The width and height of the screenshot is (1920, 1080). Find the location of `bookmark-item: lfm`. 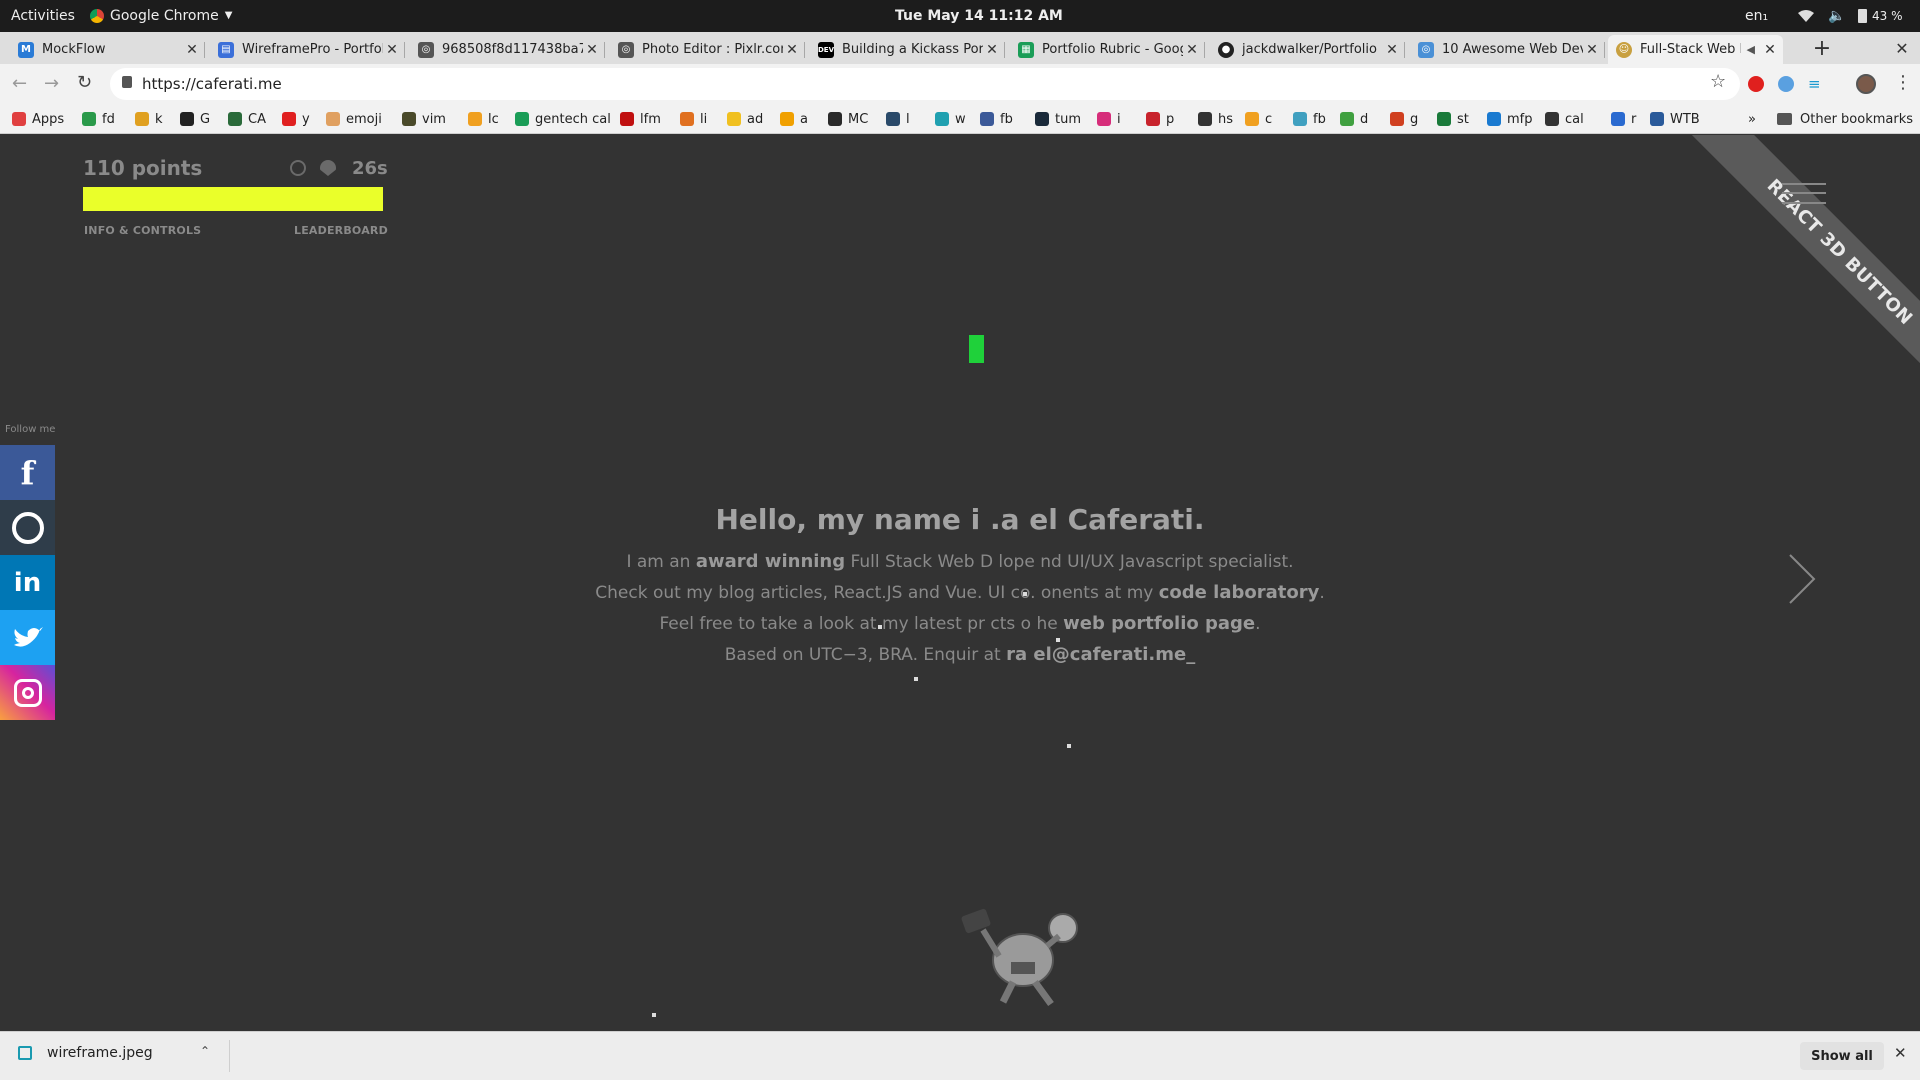

bookmark-item: lfm is located at coordinates (640, 119).